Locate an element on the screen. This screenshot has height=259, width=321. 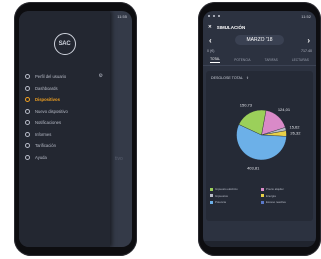
dashboard-icon is located at coordinates (27, 88).